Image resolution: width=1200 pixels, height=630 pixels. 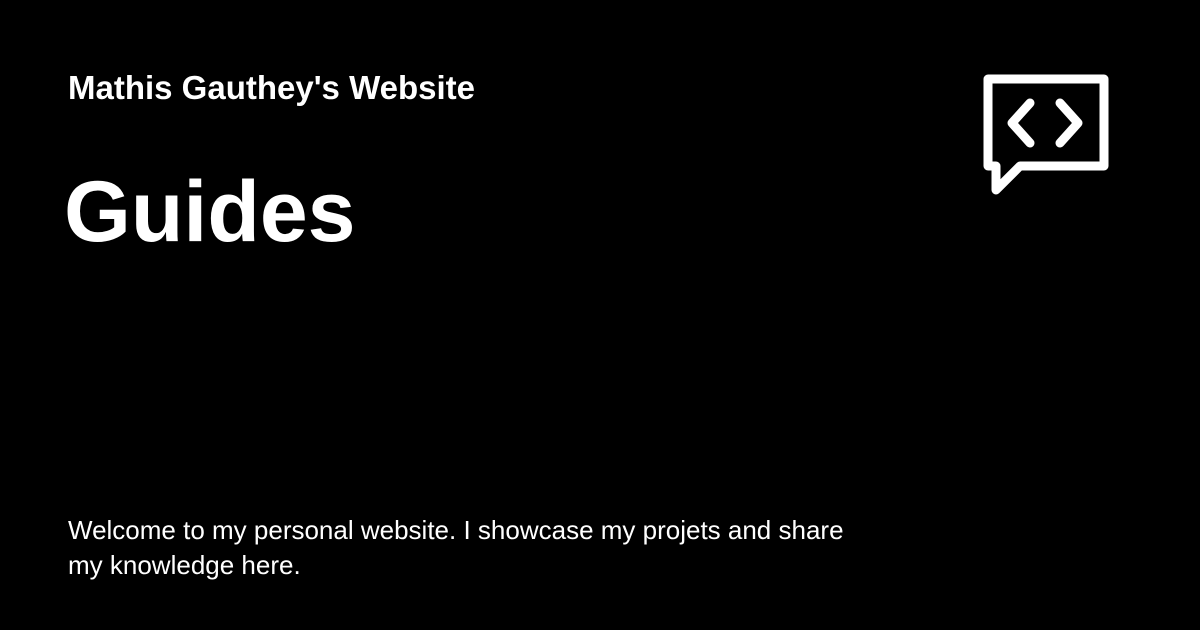 What do you see at coordinates (272, 87) in the screenshot?
I see `site-name: Mathis Gauthey's Website` at bounding box center [272, 87].